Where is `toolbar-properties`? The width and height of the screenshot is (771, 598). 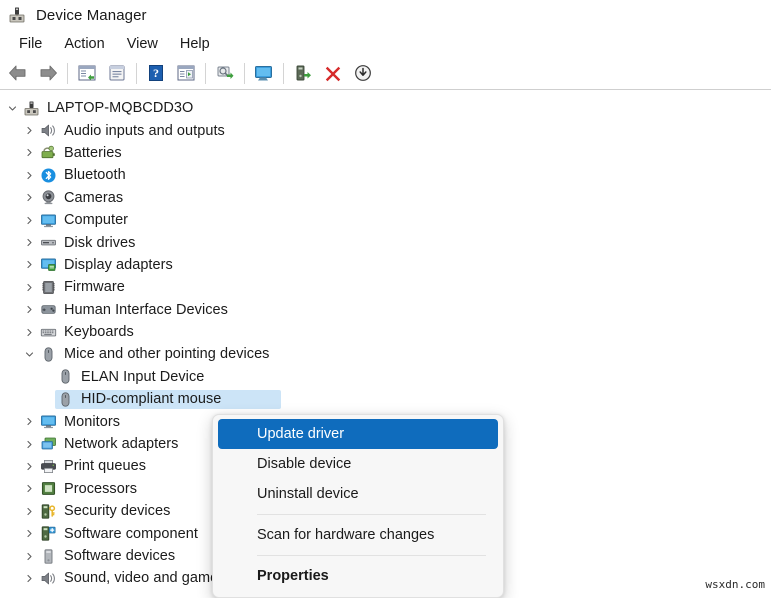
toolbar-properties is located at coordinates (117, 73).